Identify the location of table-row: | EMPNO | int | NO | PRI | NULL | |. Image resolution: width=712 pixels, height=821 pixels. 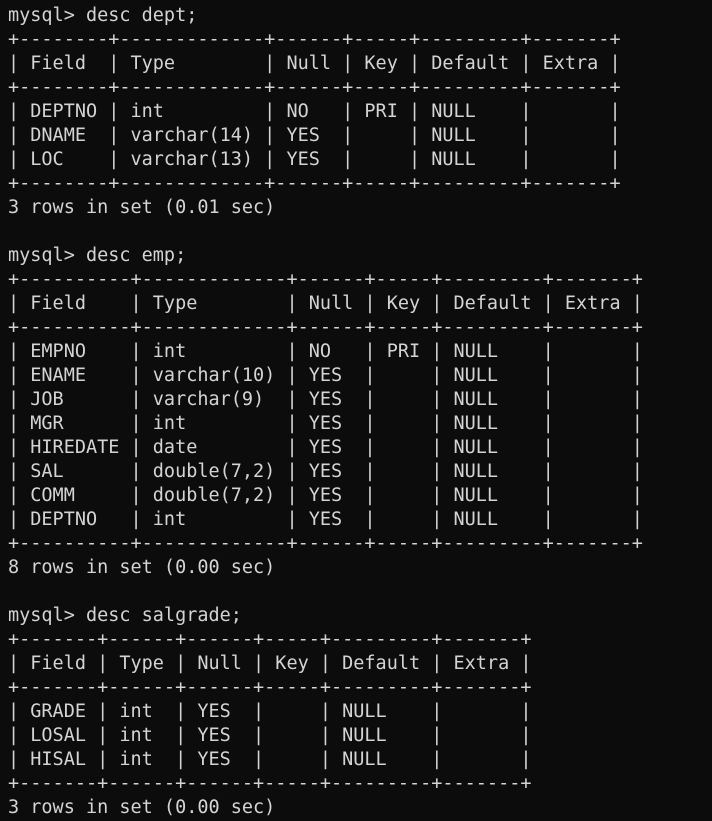
(325, 351).